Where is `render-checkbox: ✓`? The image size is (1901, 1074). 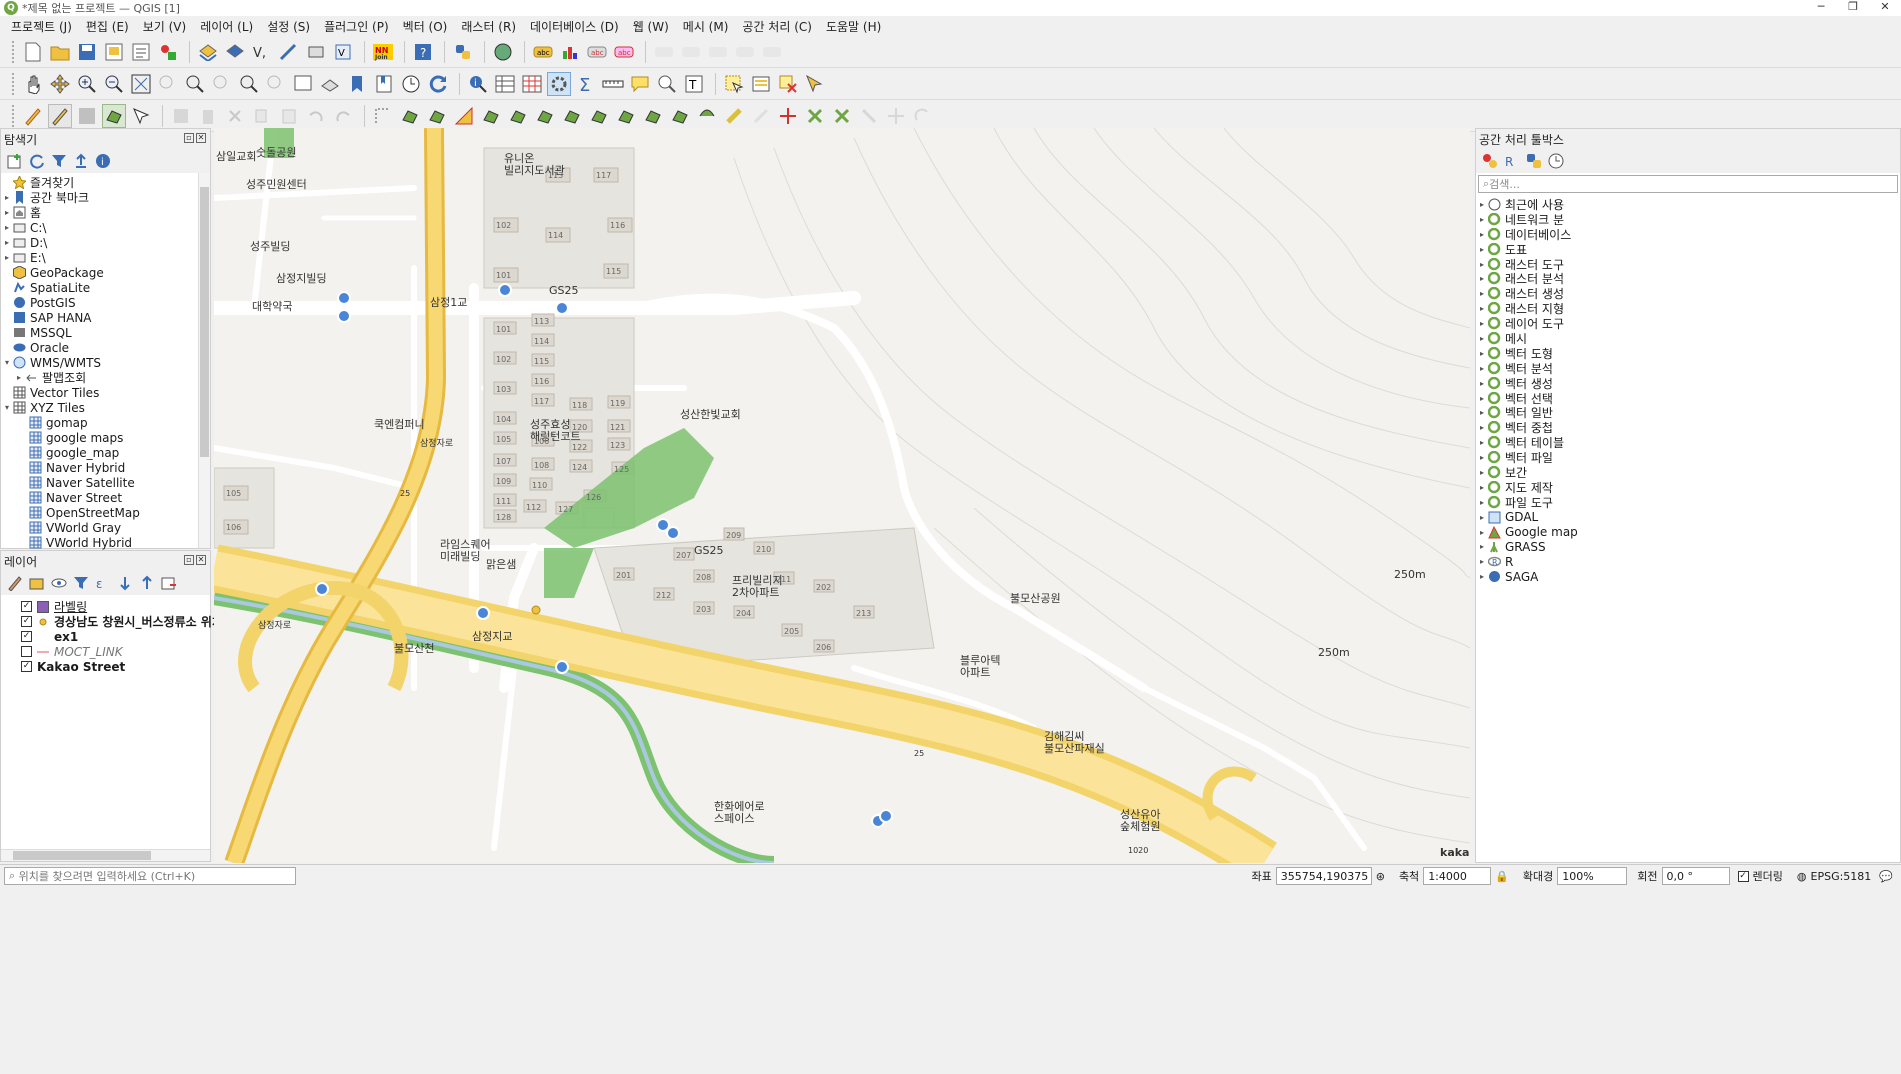
render-checkbox: ✓ is located at coordinates (1743, 876).